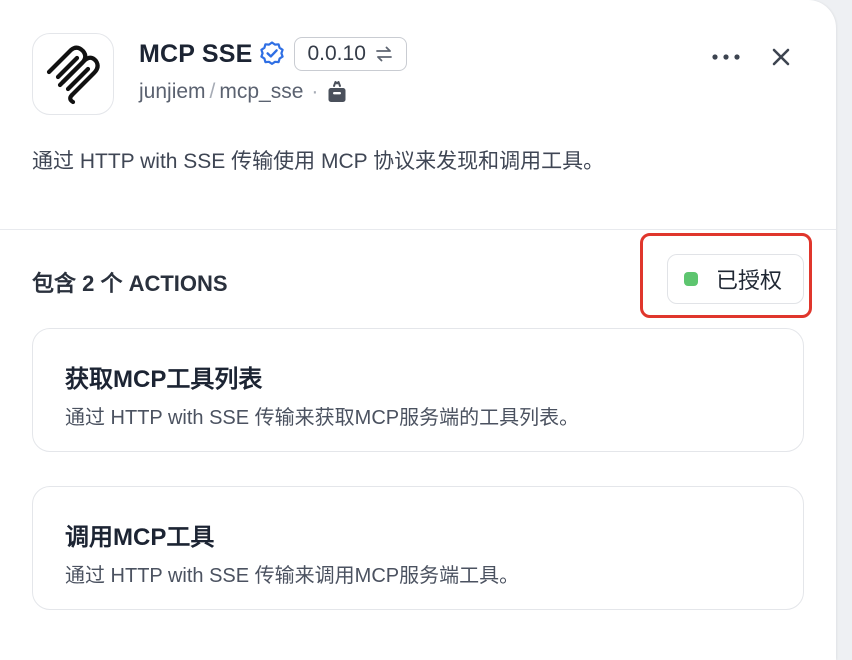  I want to click on version-switcher: 0.0.10, so click(350, 54).